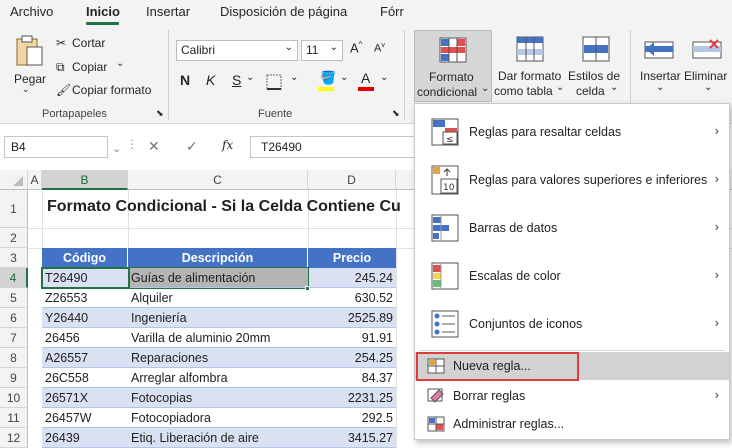 Image resolution: width=732 pixels, height=448 pixels. What do you see at coordinates (660, 66) in the screenshot?
I see `insert-cells-button: Insertar ⌄` at bounding box center [660, 66].